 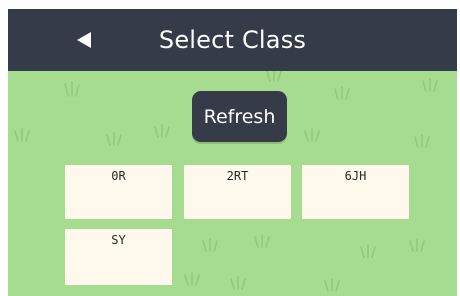 I want to click on class-card-label: 2RT, so click(x=237, y=176).